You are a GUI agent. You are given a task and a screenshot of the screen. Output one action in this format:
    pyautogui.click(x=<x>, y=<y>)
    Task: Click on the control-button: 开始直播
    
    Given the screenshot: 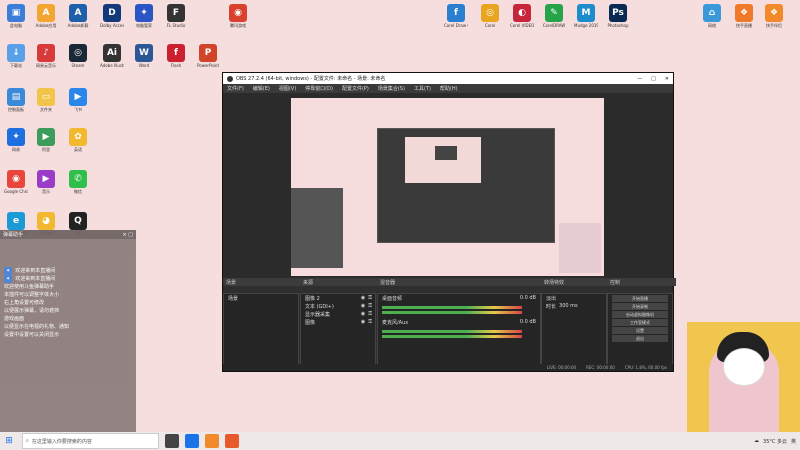 What is the action you would take?
    pyautogui.click(x=640, y=298)
    